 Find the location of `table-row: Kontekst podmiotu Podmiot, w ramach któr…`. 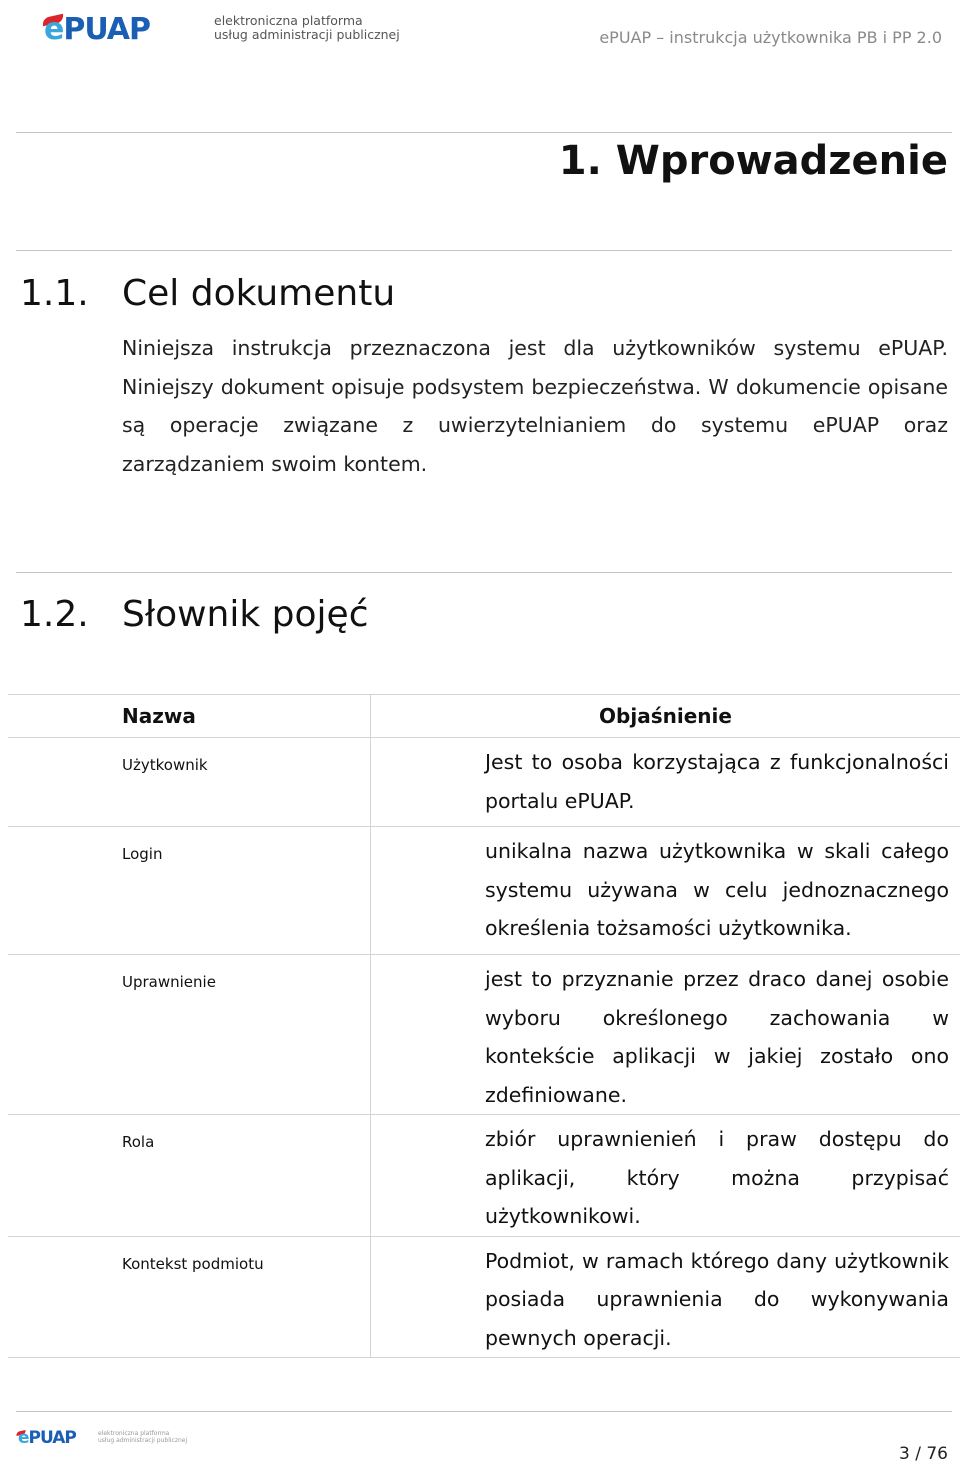

table-row: Kontekst podmiotu Podmiot, w ramach któr… is located at coordinates (484, 1296).